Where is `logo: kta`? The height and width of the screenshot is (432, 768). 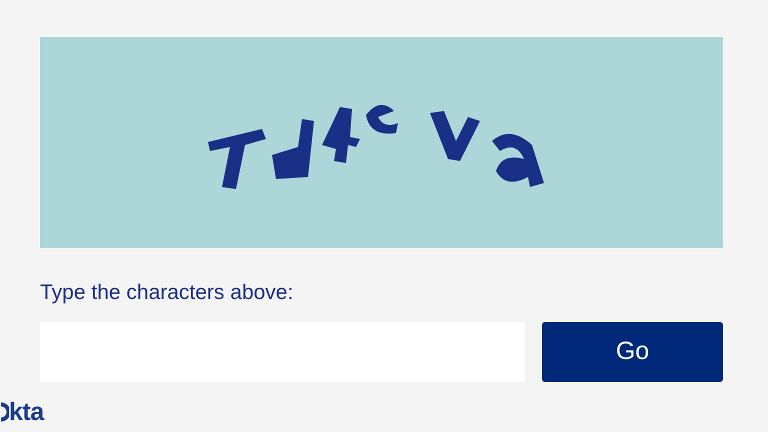 logo: kta is located at coordinates (26, 412).